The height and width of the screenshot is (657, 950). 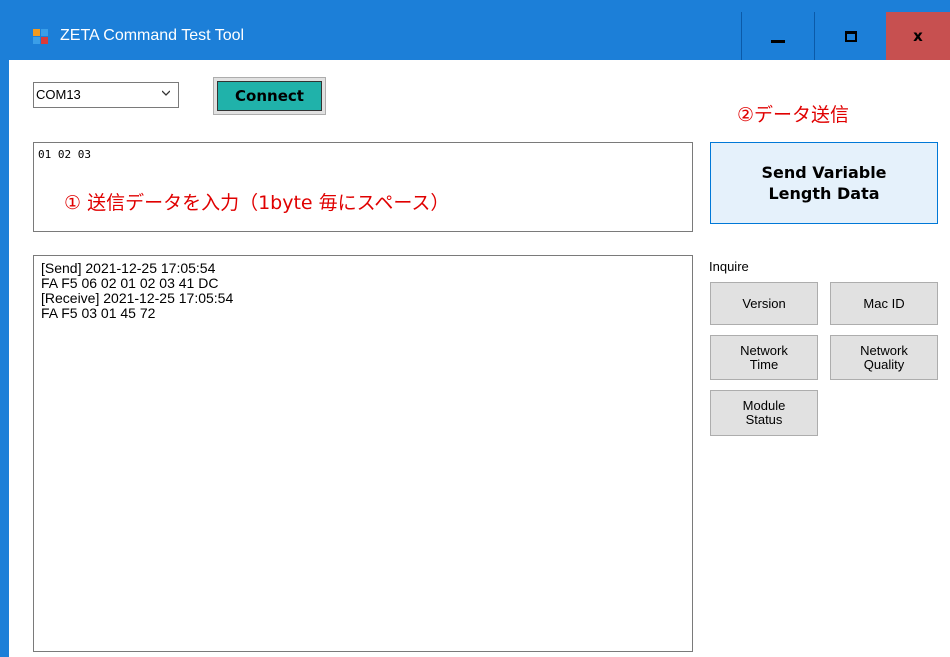 What do you see at coordinates (137, 298) in the screenshot?
I see `log-line: [Receive] 2021-12-25 17:05:54` at bounding box center [137, 298].